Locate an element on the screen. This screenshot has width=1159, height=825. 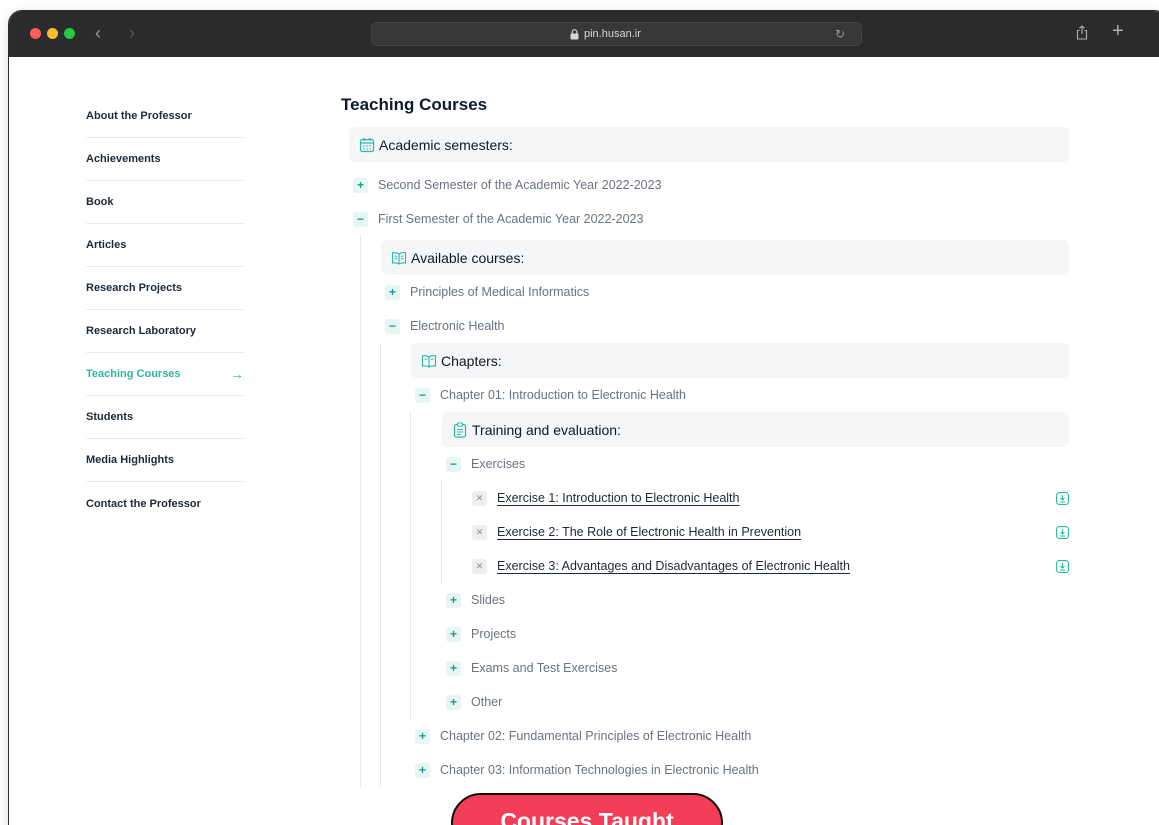
sidebar-item-articles: Articles is located at coordinates (165, 245).